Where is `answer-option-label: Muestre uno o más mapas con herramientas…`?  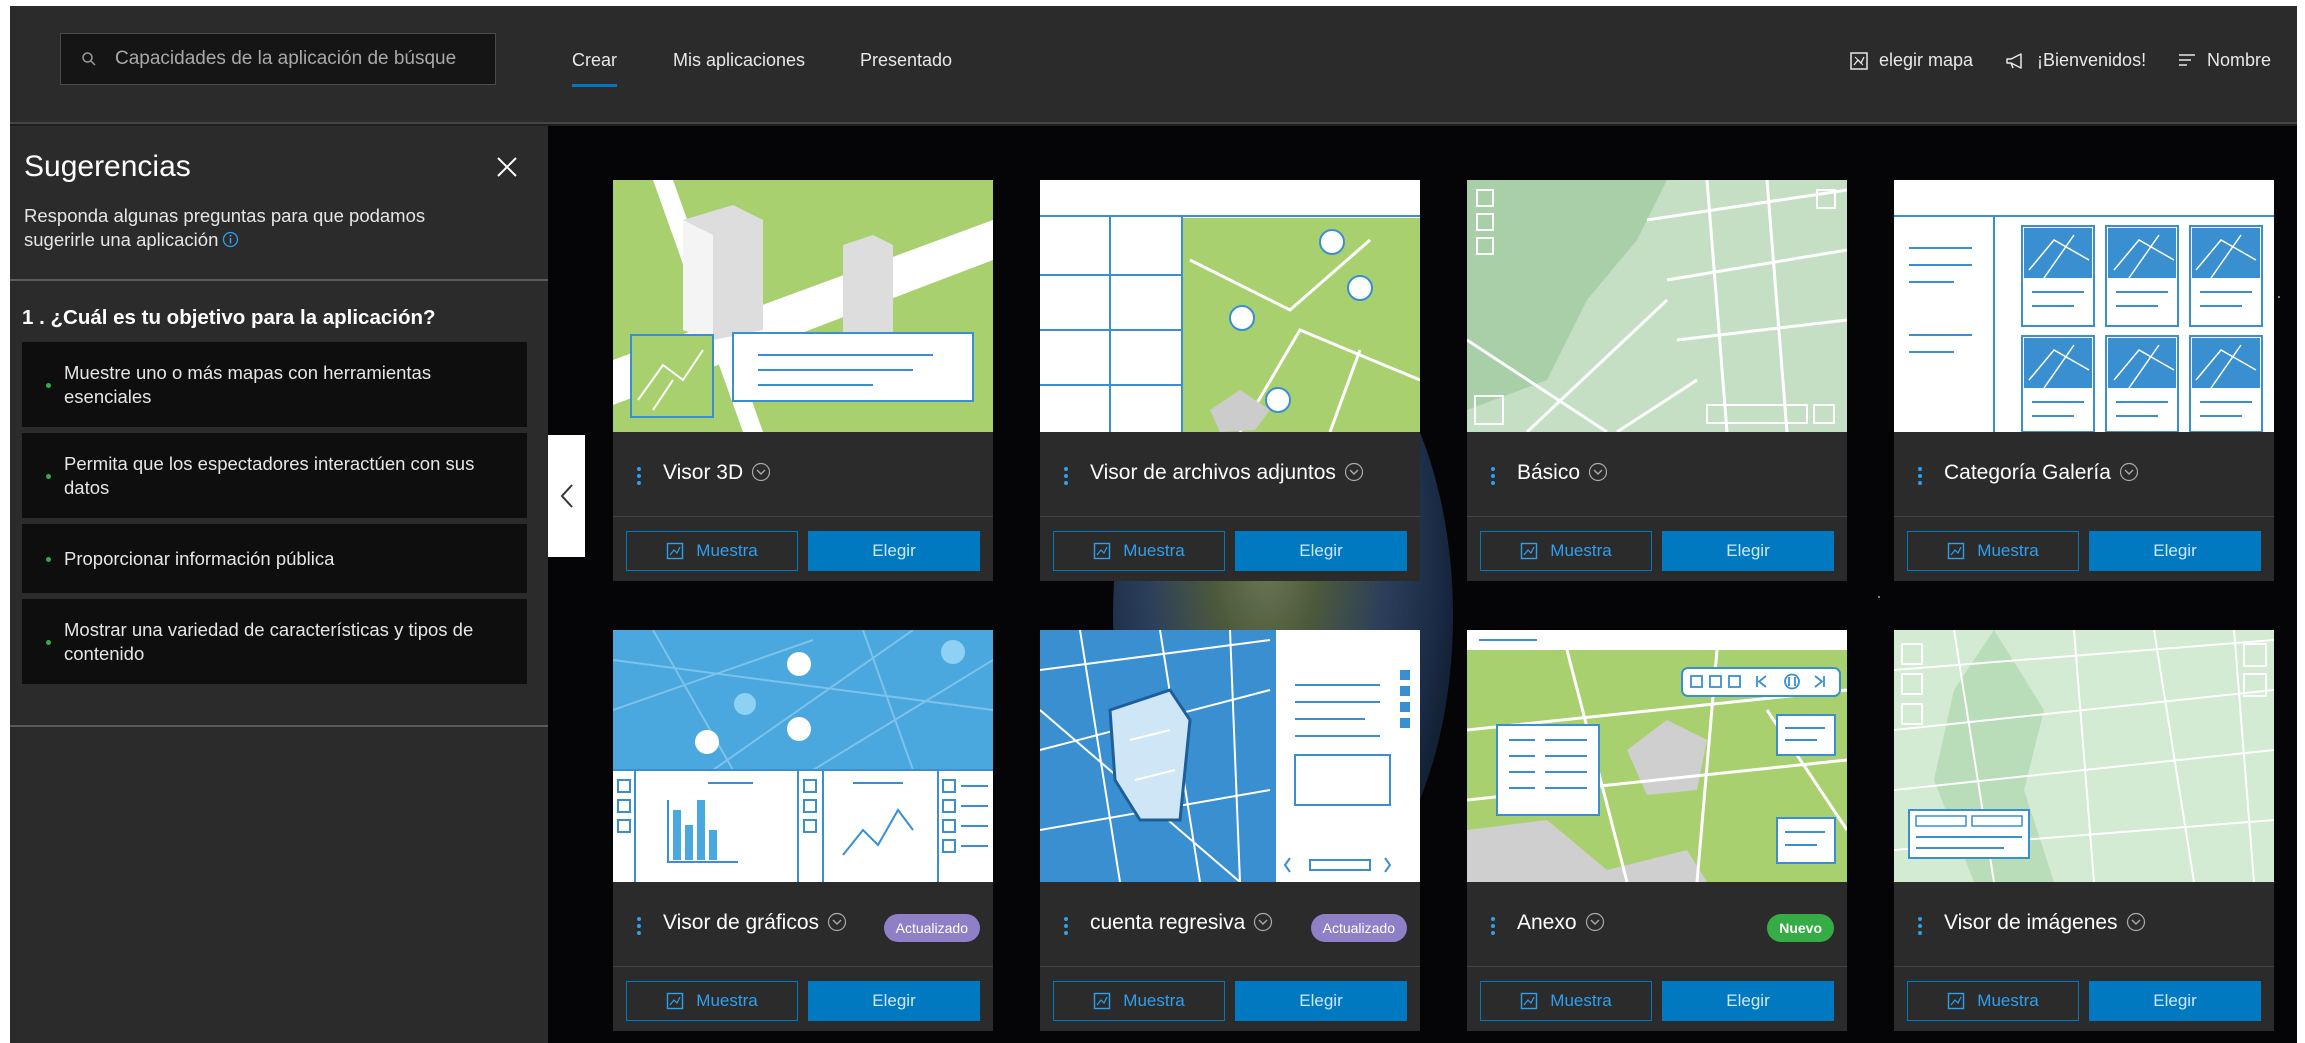 answer-option-label: Muestre uno o más mapas con herramientas… is located at coordinates (248, 384).